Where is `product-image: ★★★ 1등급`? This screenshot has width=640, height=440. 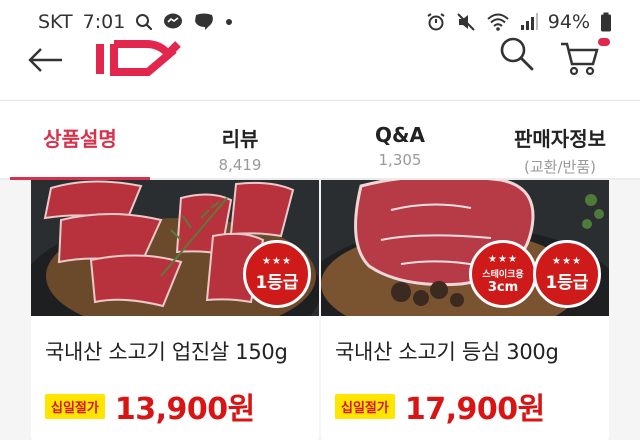
product-image: ★★★ 1등급 is located at coordinates (175, 248).